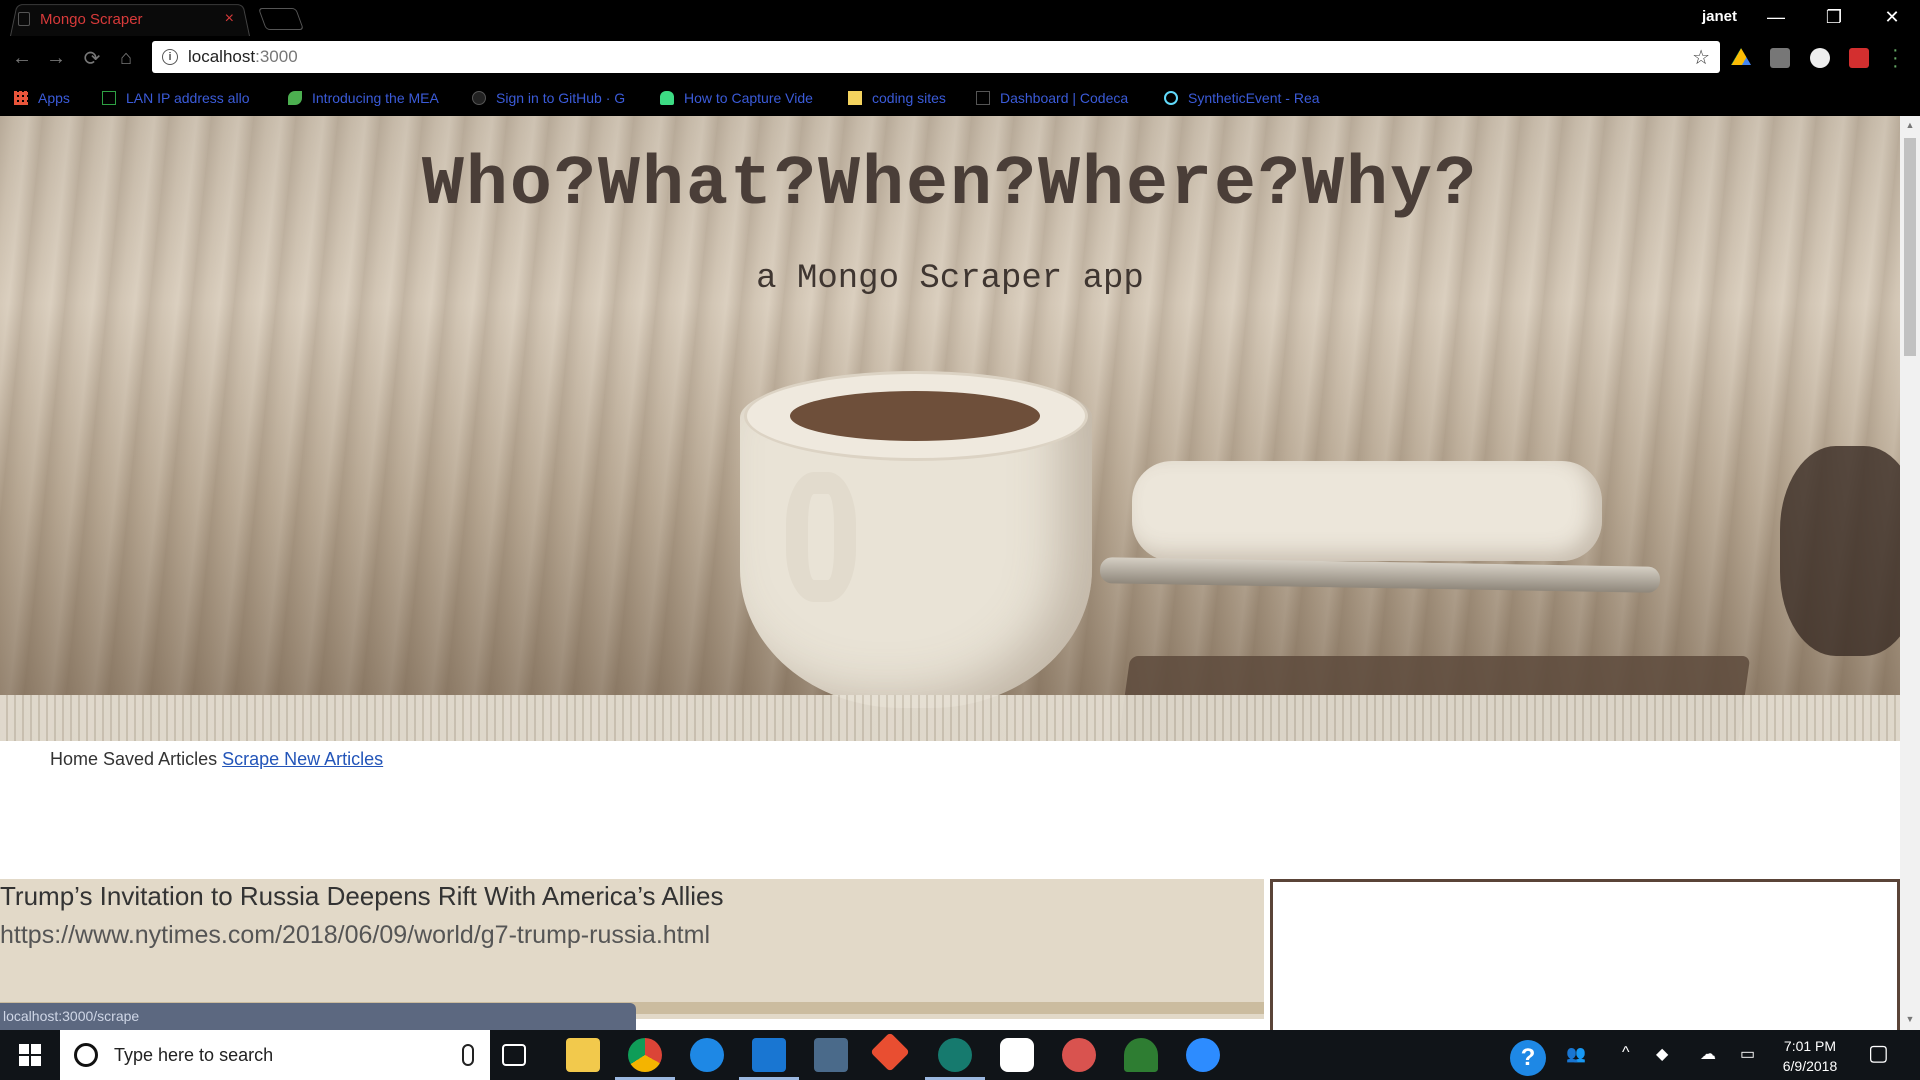  I want to click on hero-subtitle: a Mongo Scraper app, so click(950, 279).